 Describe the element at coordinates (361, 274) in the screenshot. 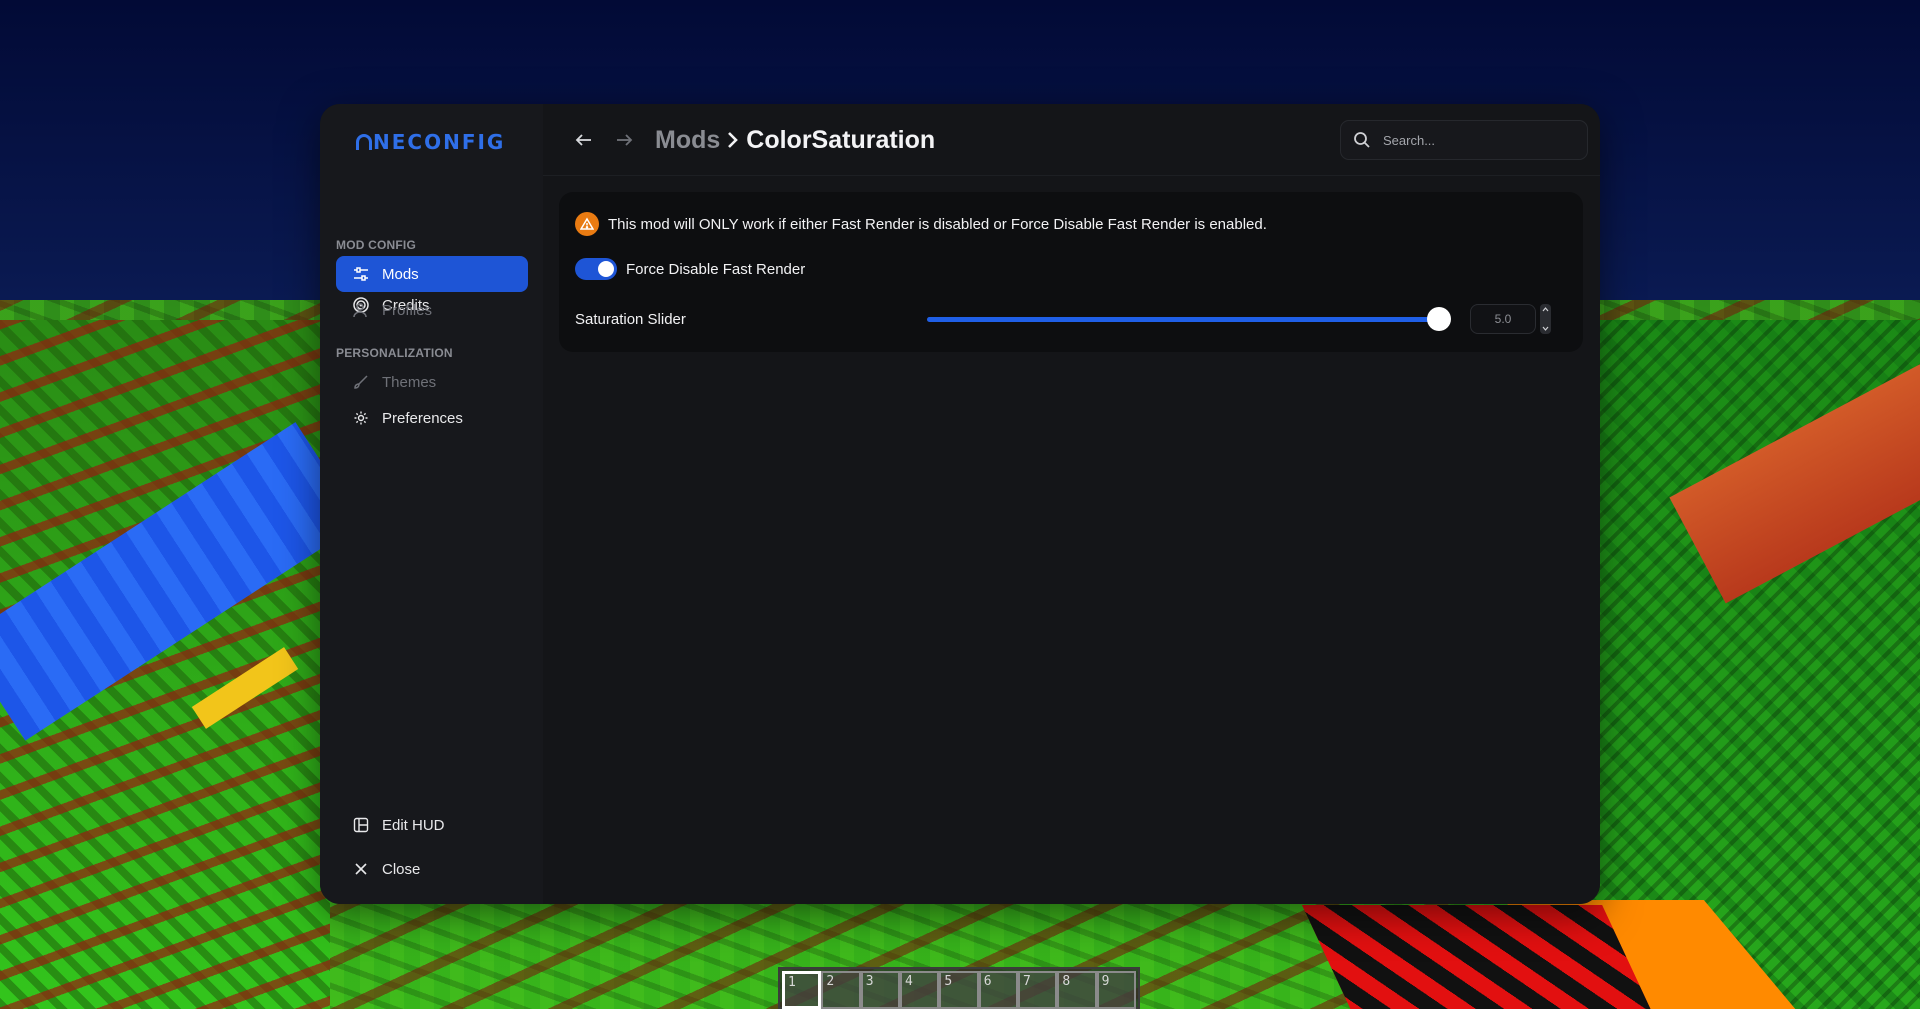

I see `sliders-icon` at that location.